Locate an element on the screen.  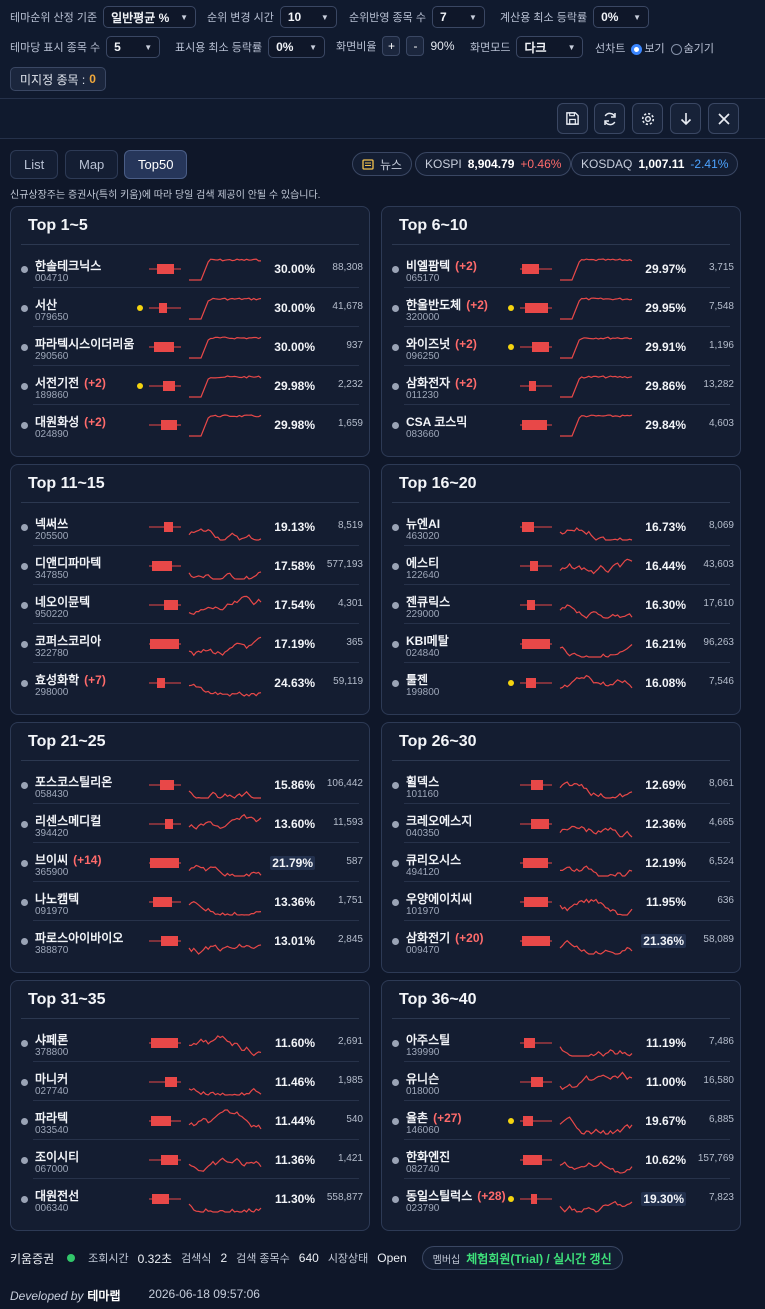
show-radio: 보기 is located at coordinates (648, 48).